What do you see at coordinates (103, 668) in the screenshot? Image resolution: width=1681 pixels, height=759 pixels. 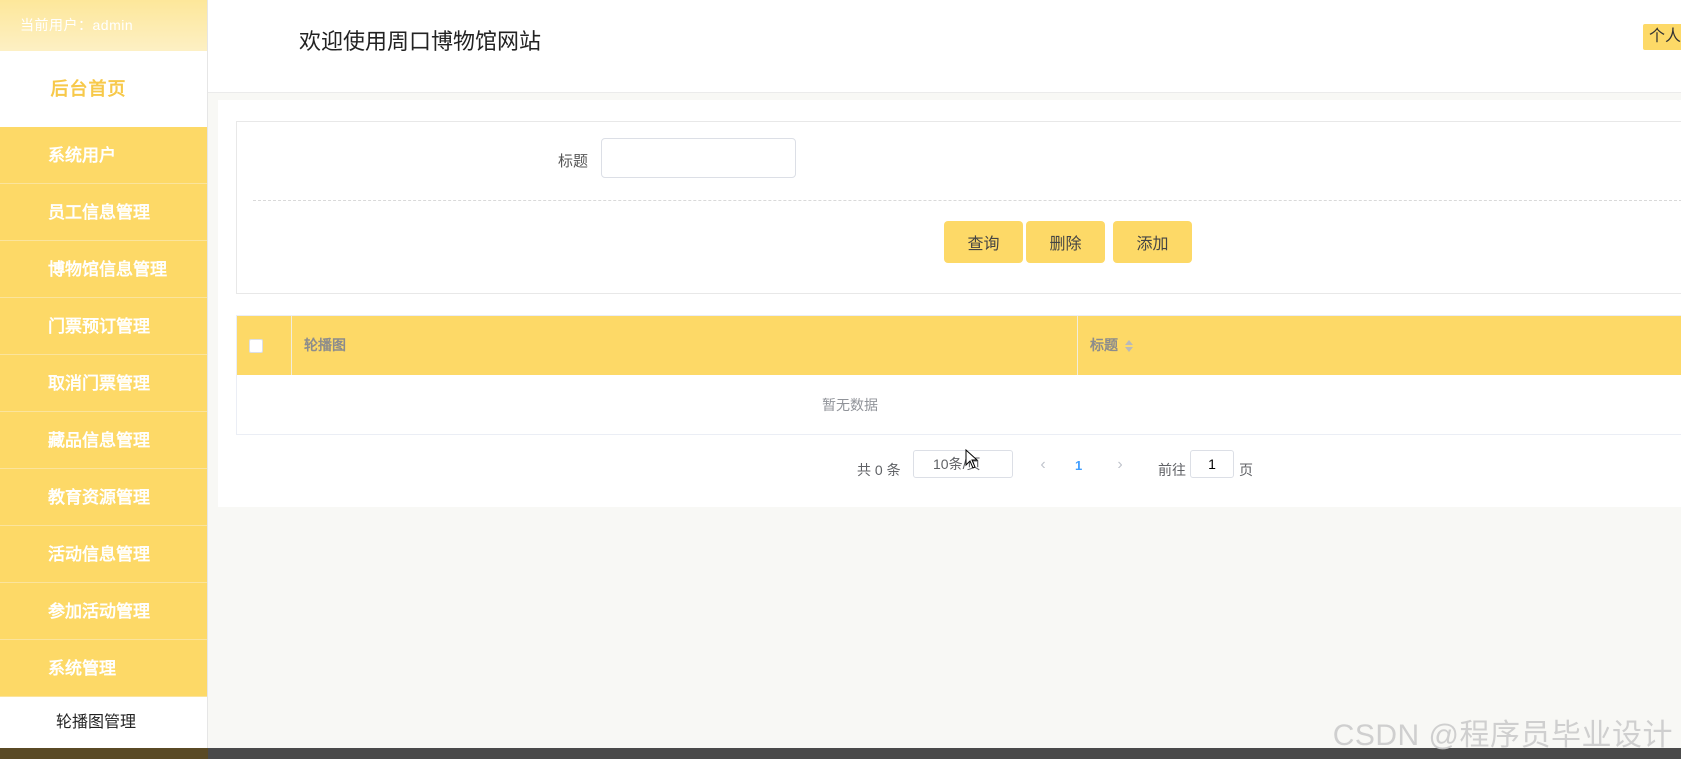 I see `sidebar-item-system-management: 系统管理` at bounding box center [103, 668].